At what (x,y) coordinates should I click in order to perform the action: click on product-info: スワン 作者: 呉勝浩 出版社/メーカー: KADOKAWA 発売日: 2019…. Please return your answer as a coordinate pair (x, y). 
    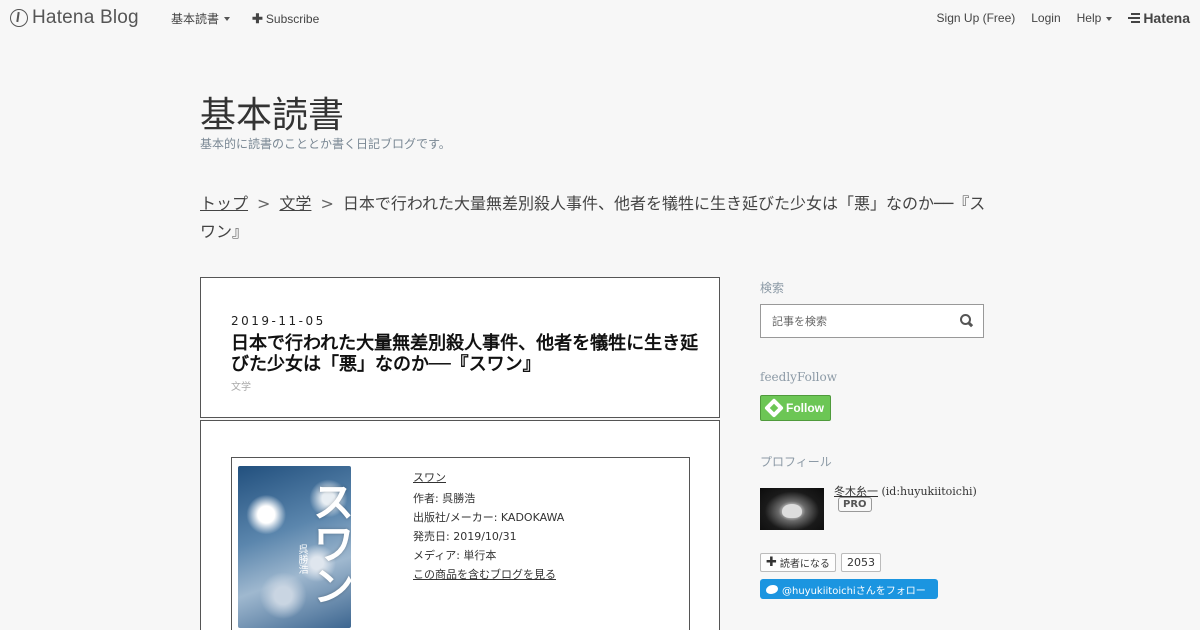
    Looking at the image, I should click on (488, 526).